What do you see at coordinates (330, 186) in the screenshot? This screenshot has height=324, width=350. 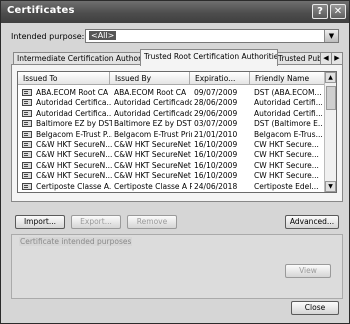 I see `scroll-down-icon: ▼` at bounding box center [330, 186].